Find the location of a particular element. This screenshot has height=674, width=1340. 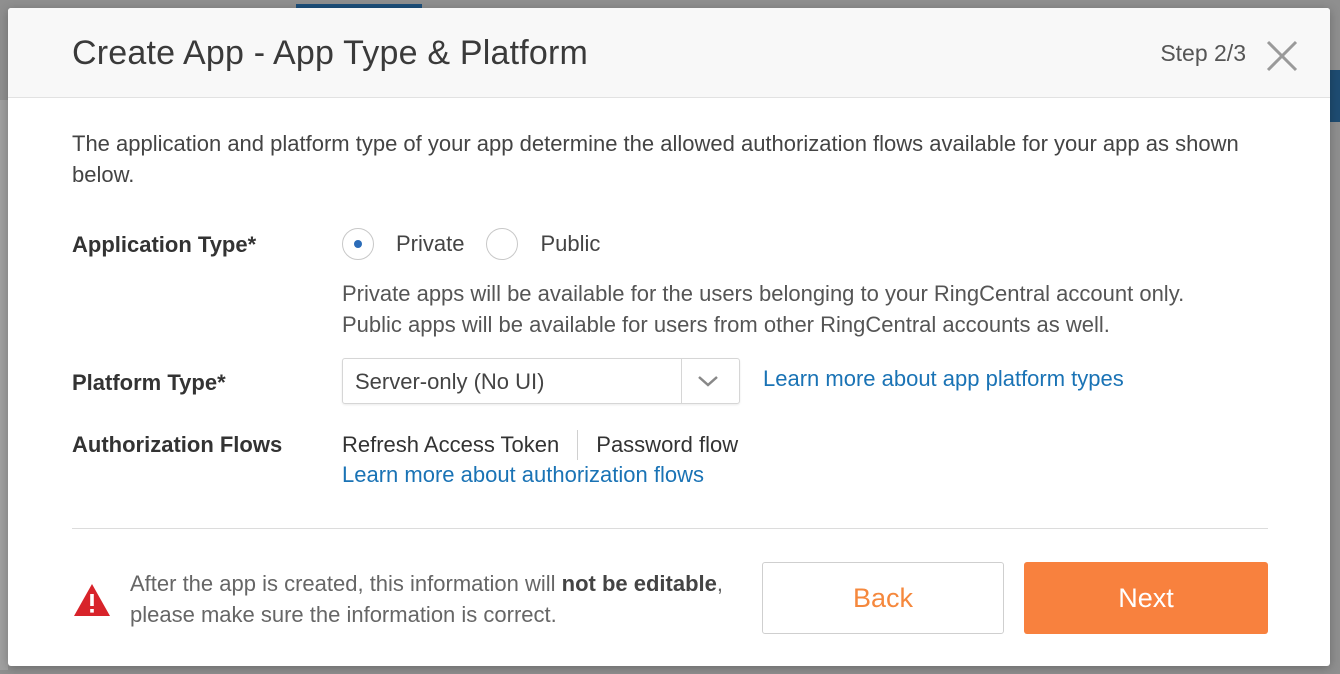

flow-password: Password flow is located at coordinates (667, 444).